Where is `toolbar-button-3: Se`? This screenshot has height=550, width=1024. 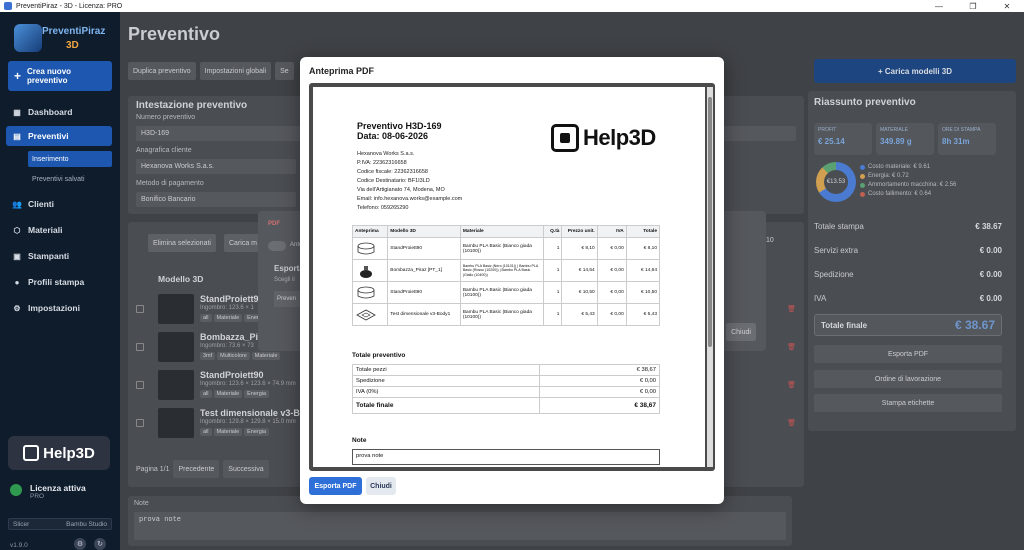
toolbar-button-3: Se is located at coordinates (284, 71).